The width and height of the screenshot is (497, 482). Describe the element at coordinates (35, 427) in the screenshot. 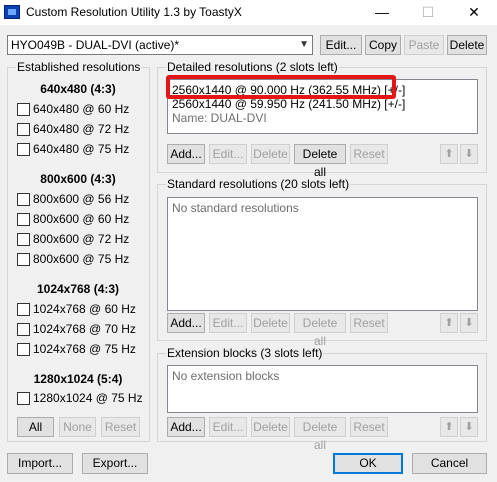

I see `select-all-button: All` at that location.